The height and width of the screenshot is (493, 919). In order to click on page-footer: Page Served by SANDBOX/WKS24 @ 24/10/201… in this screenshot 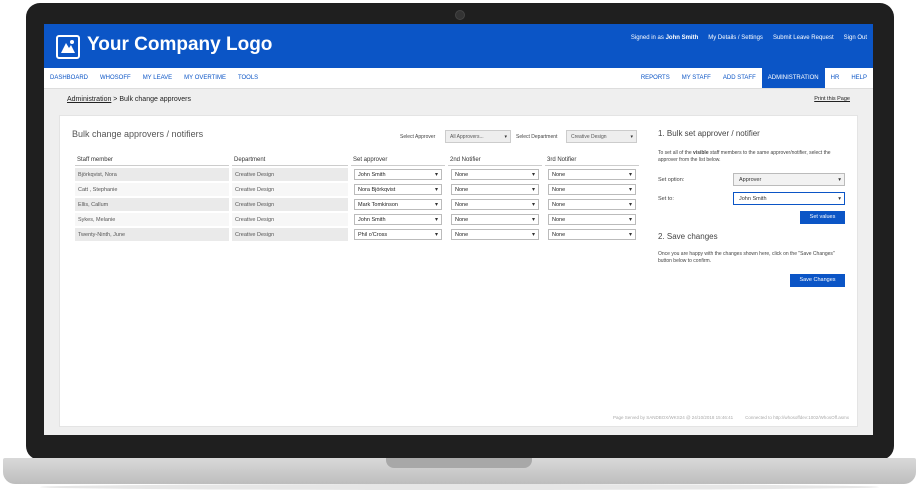, I will do `click(731, 417)`.